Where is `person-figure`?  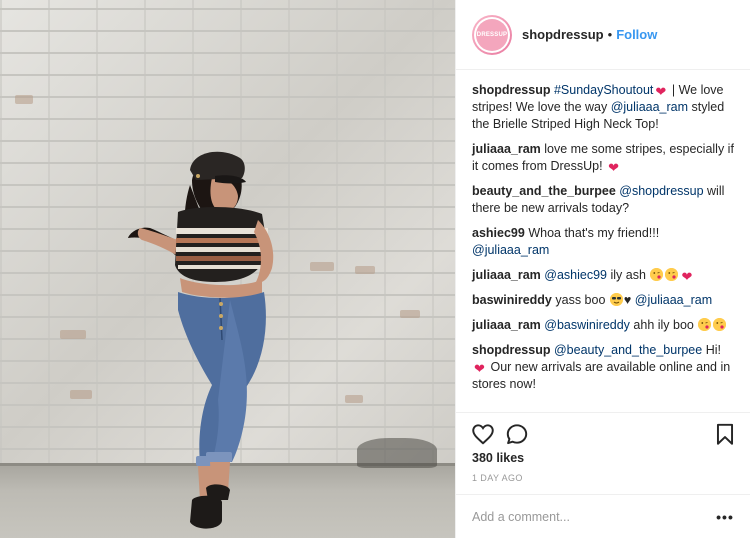 person-figure is located at coordinates (201, 340).